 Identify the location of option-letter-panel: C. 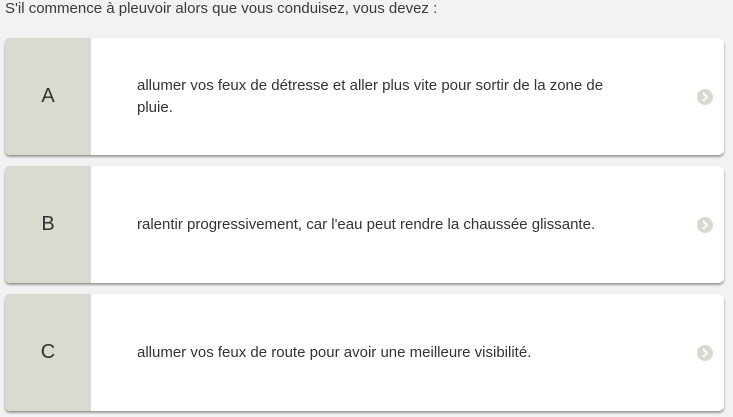
(48, 352).